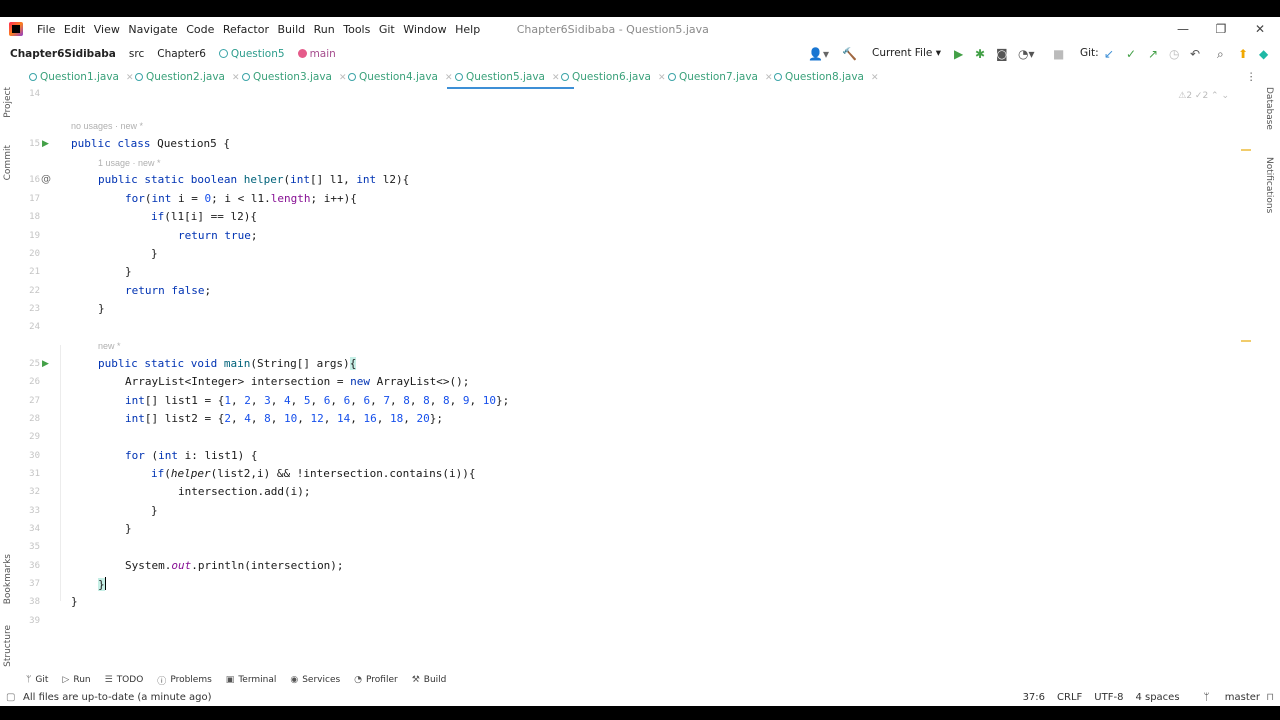 This screenshot has height=720, width=1280. I want to click on debug-icon: ✱, so click(980, 54).